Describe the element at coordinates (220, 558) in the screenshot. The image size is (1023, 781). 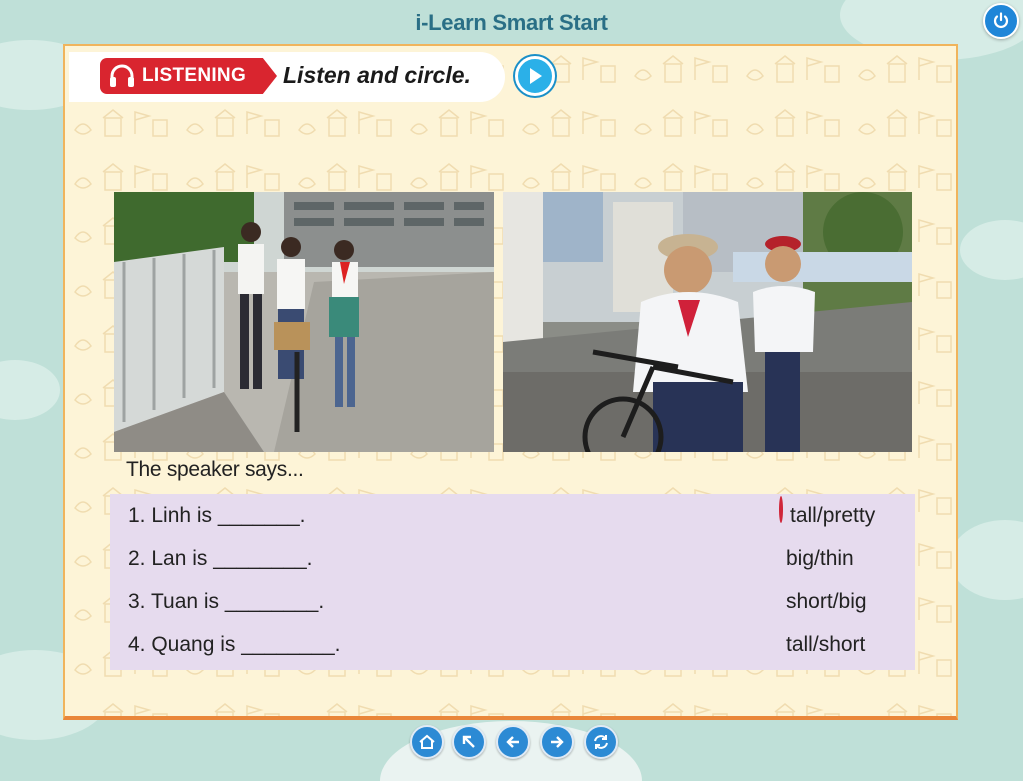
I see `question-text: 2. Lan is ________.` at that location.